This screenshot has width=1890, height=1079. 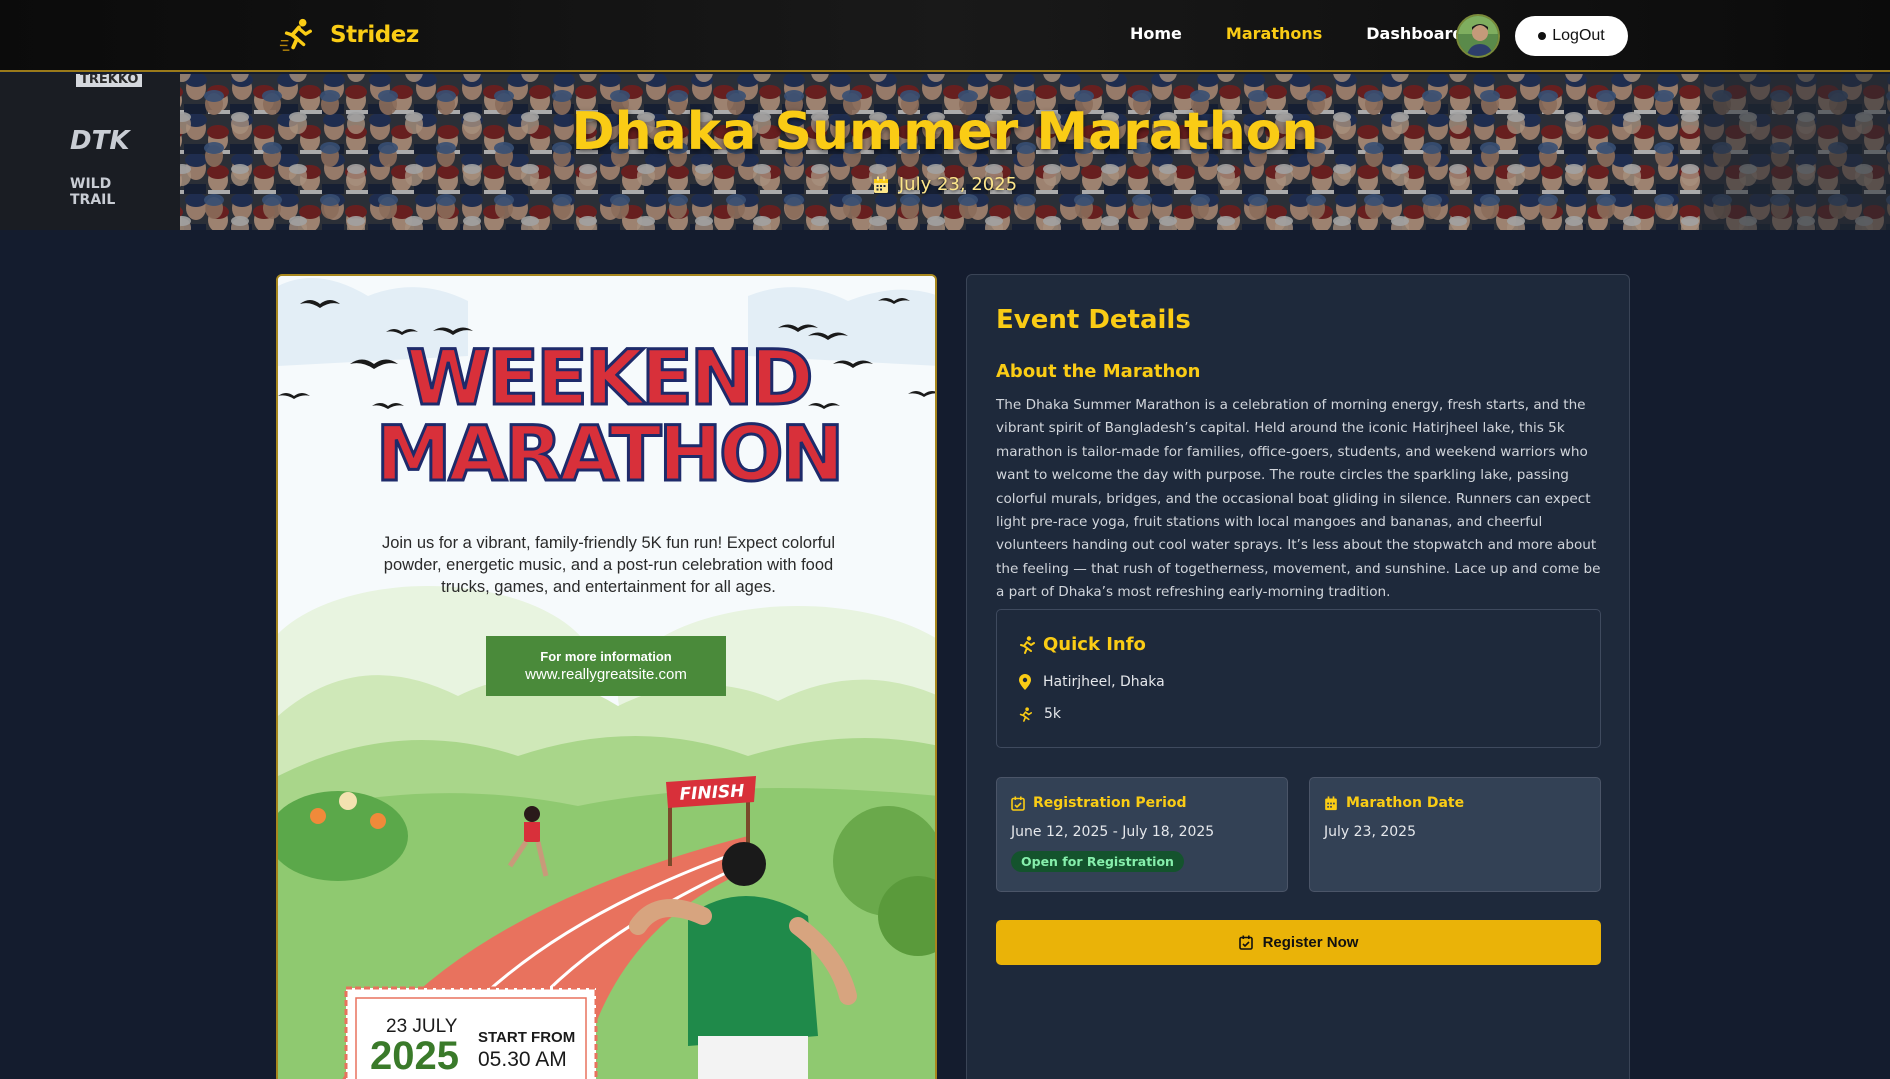 I want to click on nav-links: Home Marathons Dashboard, so click(x=1297, y=33).